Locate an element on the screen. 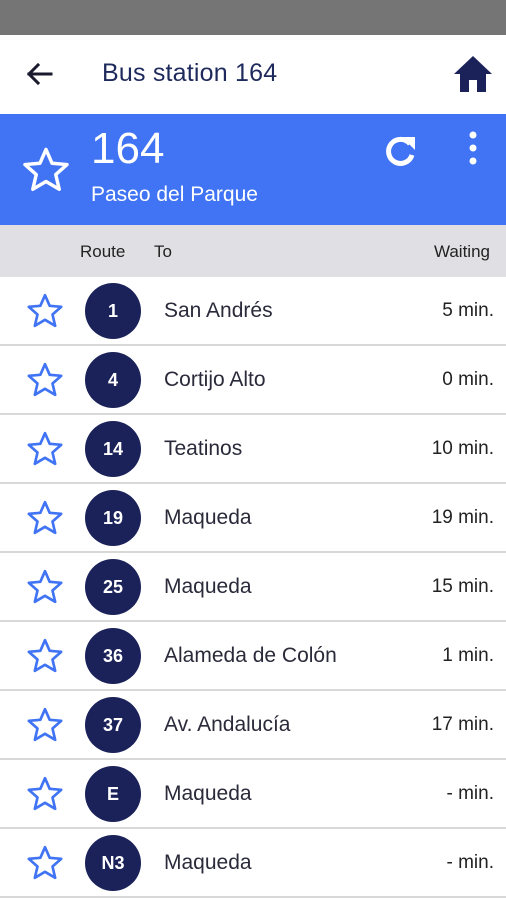  home-button is located at coordinates (473, 74).